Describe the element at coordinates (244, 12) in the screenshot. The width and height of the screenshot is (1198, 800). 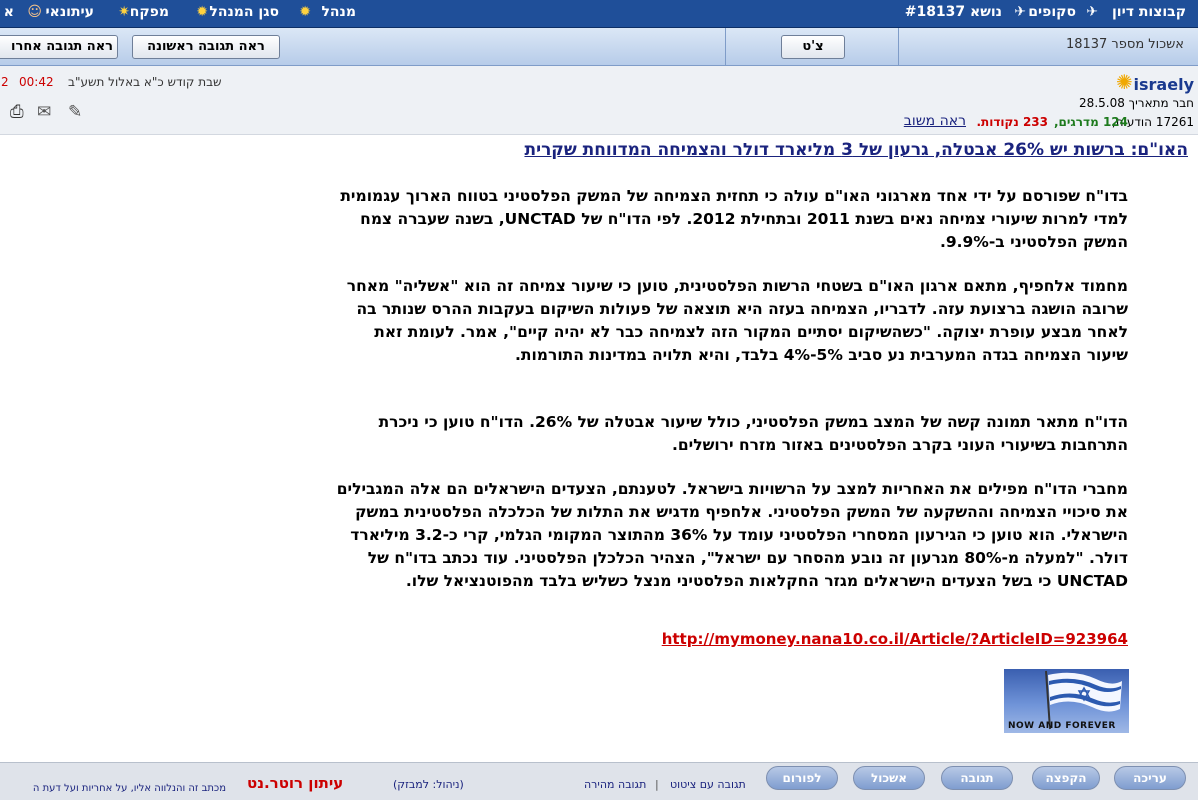
I see `nav-deputy-admin: סגן המנהל` at that location.